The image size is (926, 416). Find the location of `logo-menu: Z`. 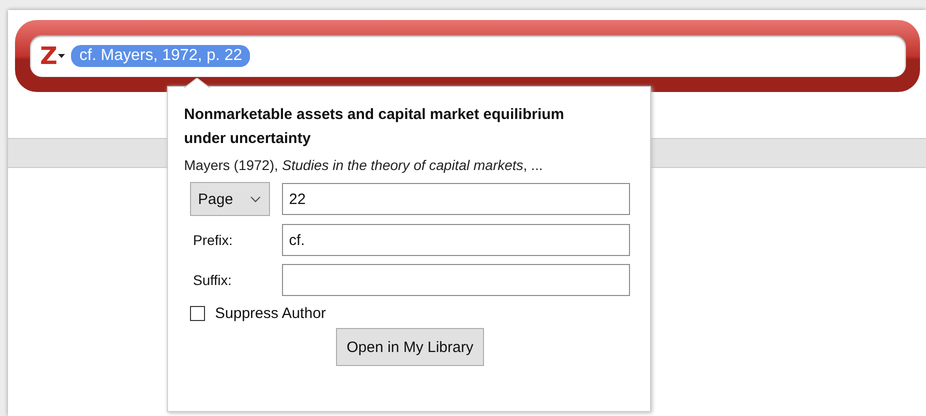

logo-menu: Z is located at coordinates (53, 56).